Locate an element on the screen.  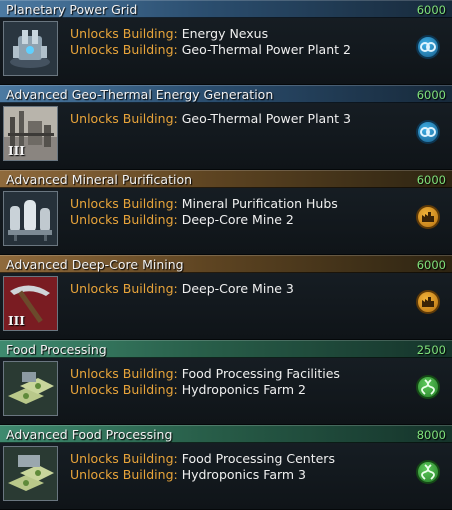
tech-body: III Unlocks Building: Deep-Core Mine 3 is located at coordinates (226, 306).